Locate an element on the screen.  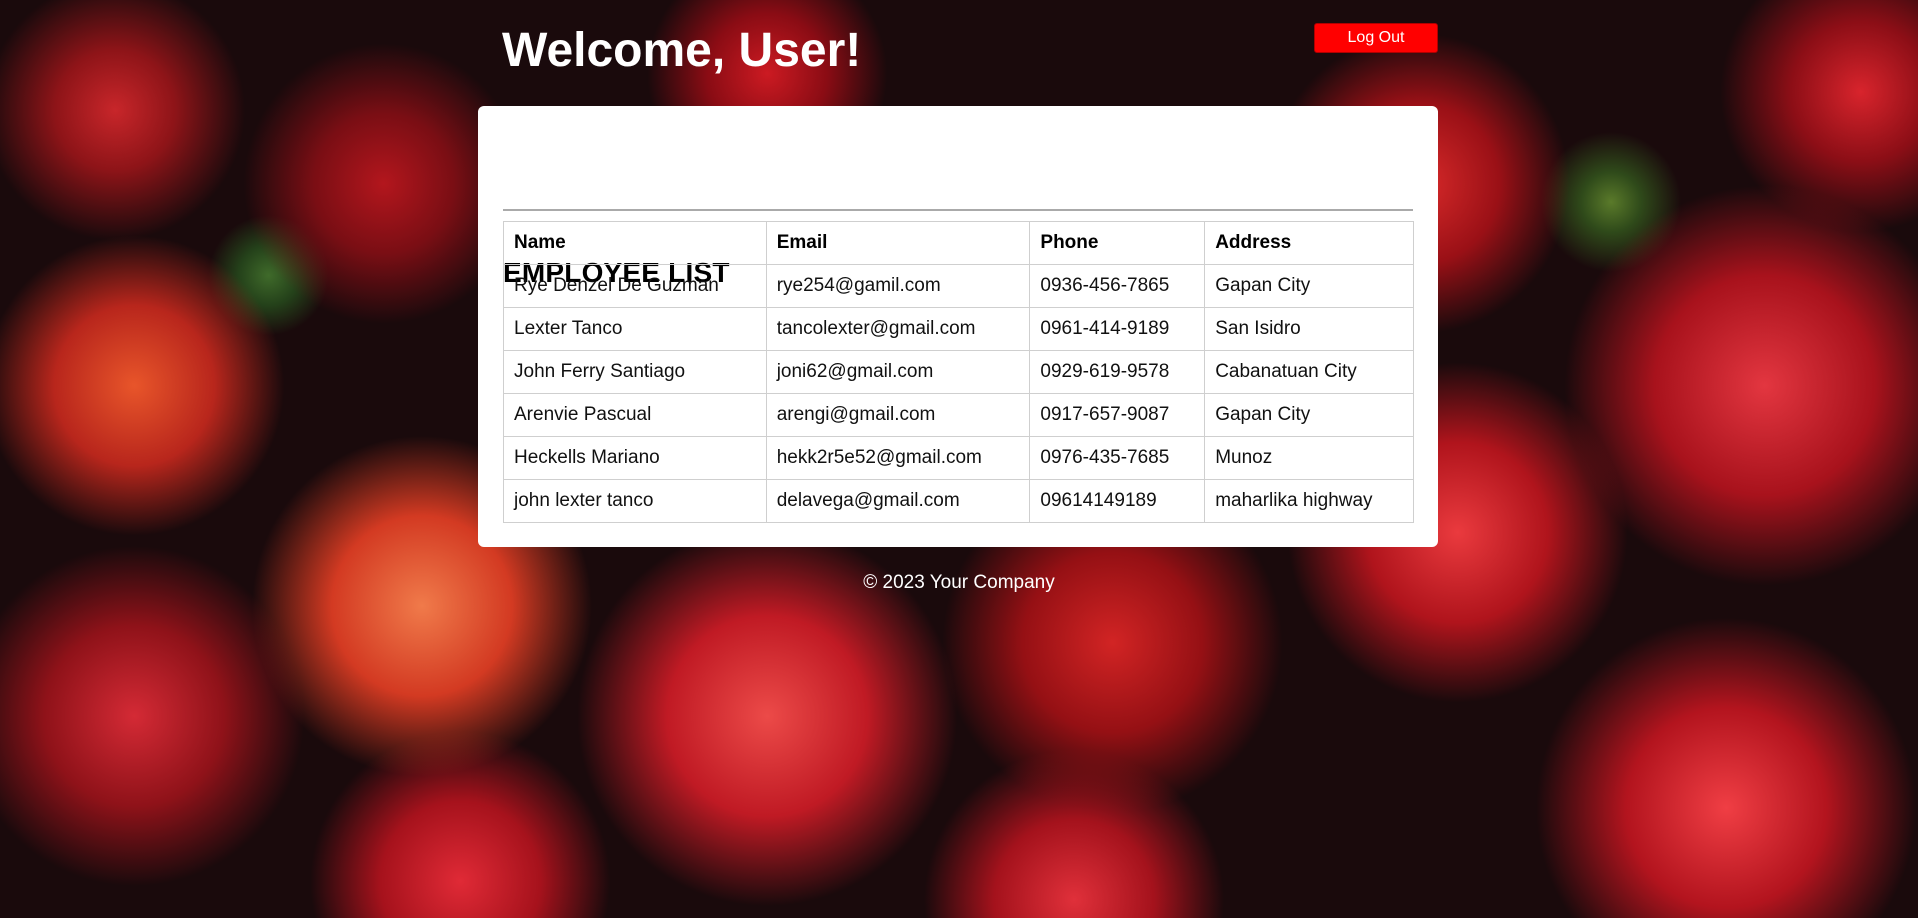
cell-email: joni62@gmail.com is located at coordinates (898, 372).